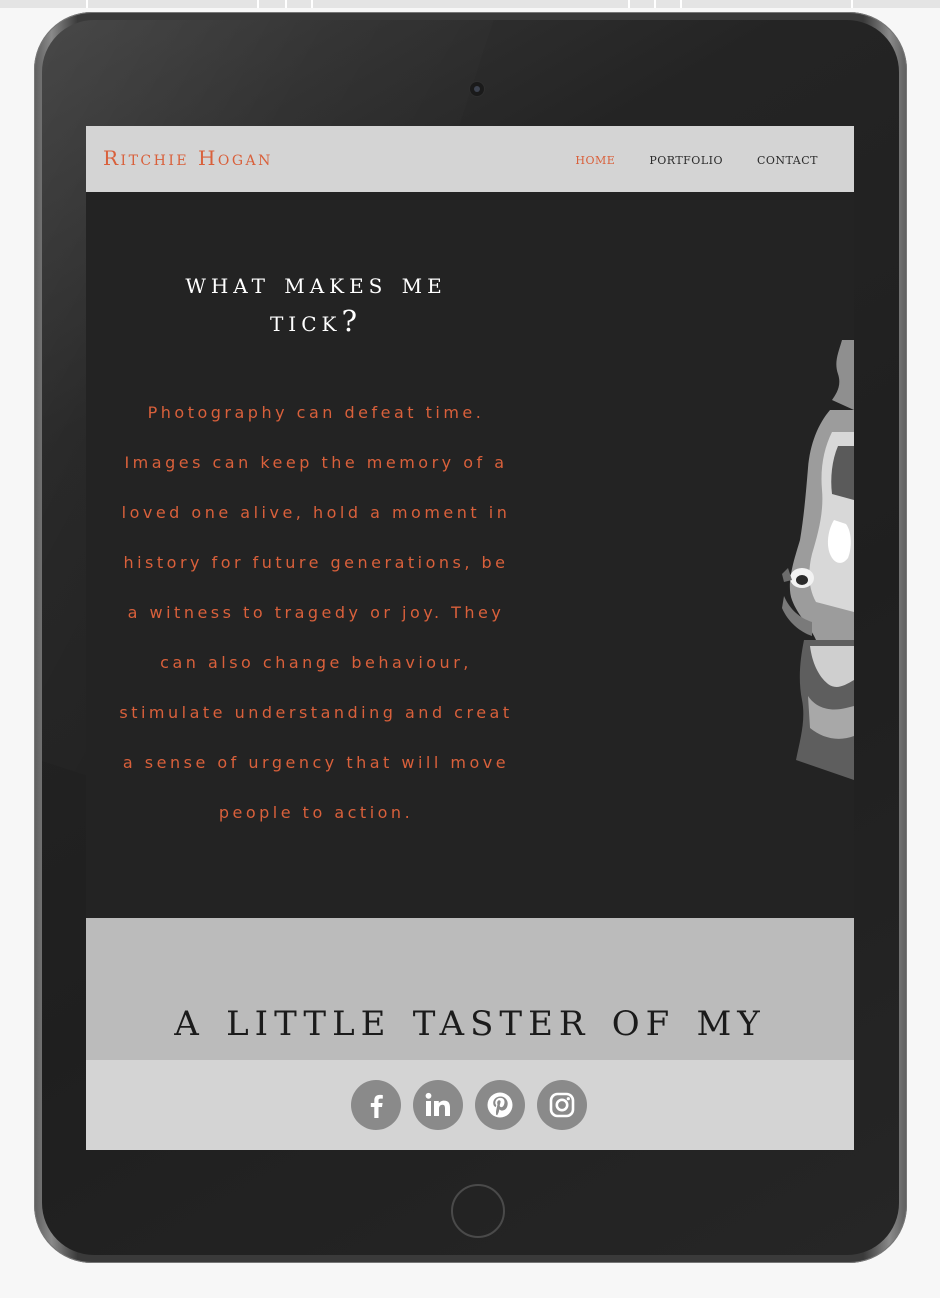 The image size is (940, 1298). Describe the element at coordinates (477, 89) in the screenshot. I see `camera-icon` at that location.